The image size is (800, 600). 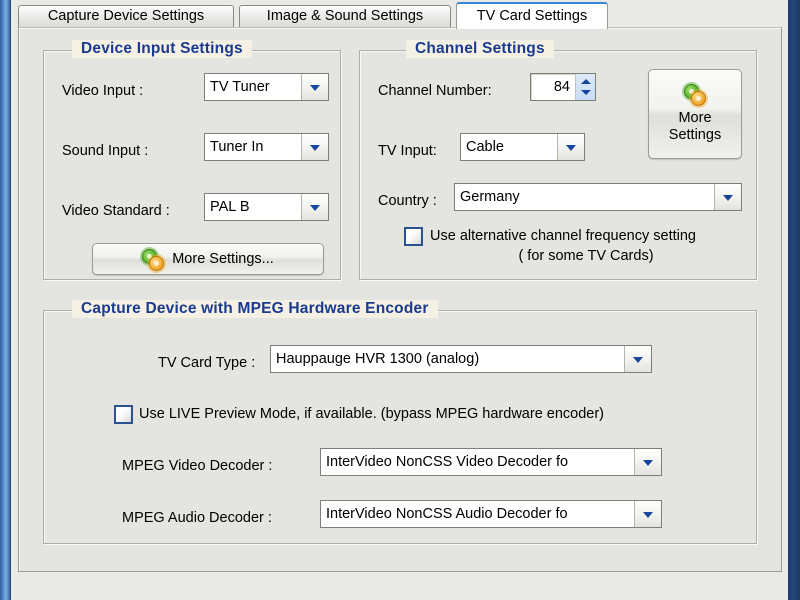 I want to click on combo-video-input-value: TV Tuner, so click(x=253, y=87).